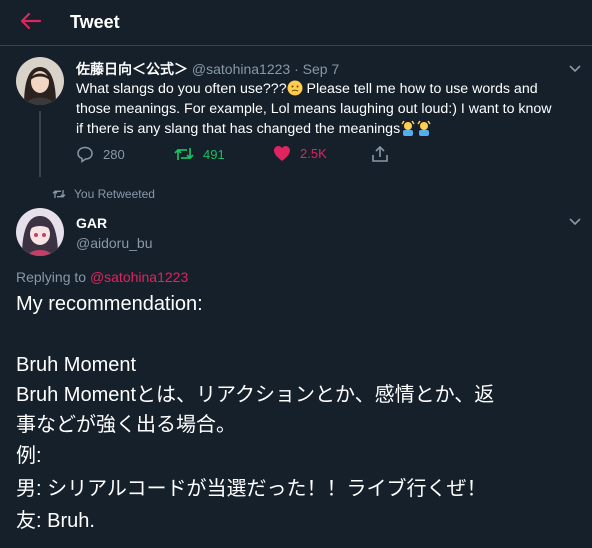 This screenshot has height=548, width=592. Describe the element at coordinates (114, 194) in the screenshot. I see `retweet-note-text: You Retweeted` at that location.